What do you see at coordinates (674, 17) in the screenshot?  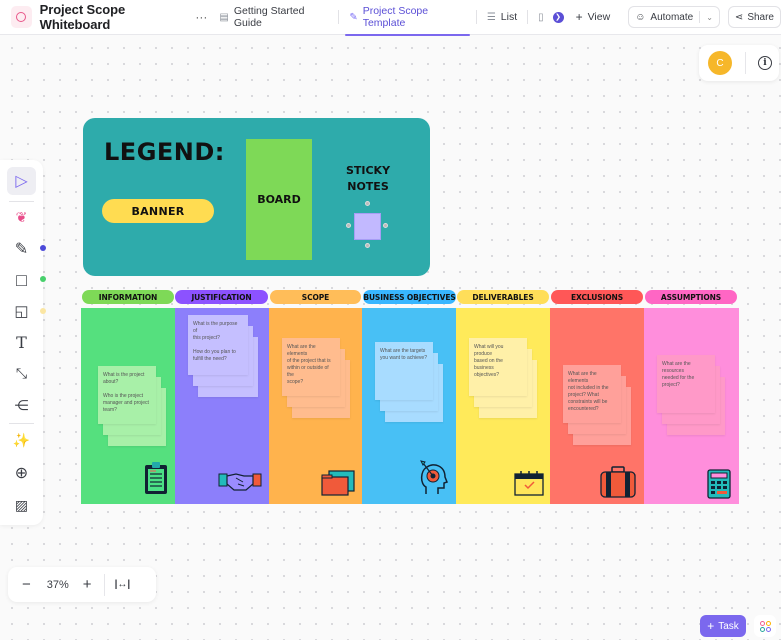 I see `automate-button: ☺ Automate ⌄` at bounding box center [674, 17].